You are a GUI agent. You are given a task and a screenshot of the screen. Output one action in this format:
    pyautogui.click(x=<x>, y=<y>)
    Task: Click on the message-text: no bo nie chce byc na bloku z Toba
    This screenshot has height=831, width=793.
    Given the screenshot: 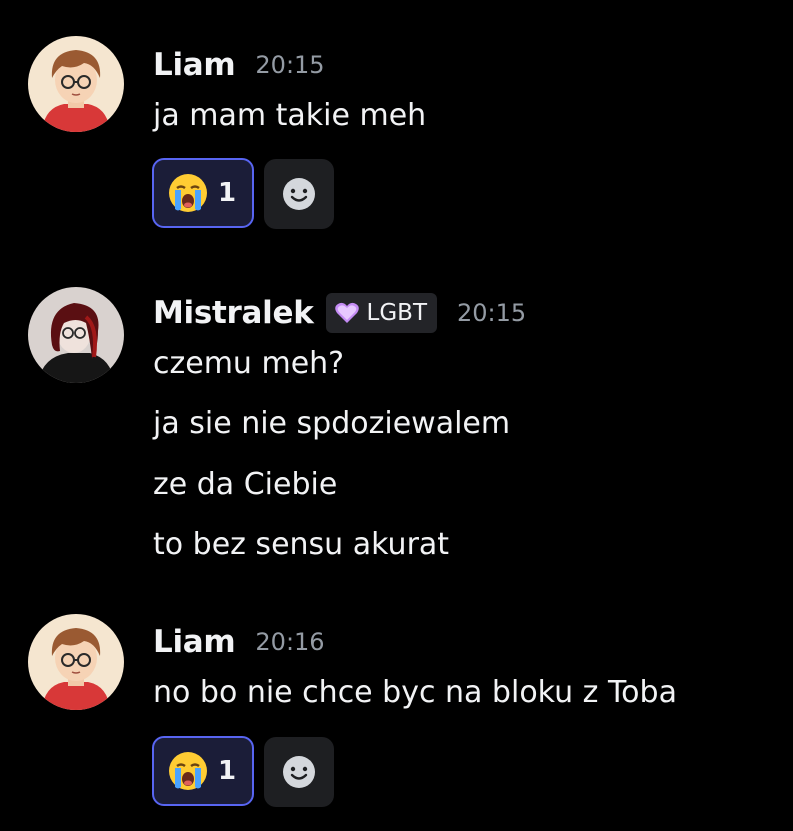 What is the action you would take?
    pyautogui.click(x=415, y=692)
    